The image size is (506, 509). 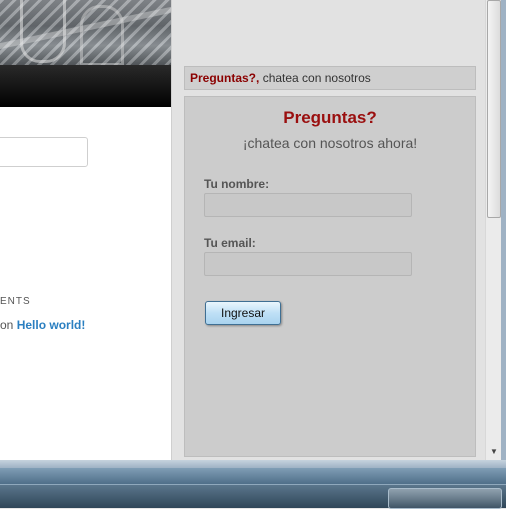 What do you see at coordinates (330, 117) in the screenshot?
I see `chat-form-title: Preguntas?` at bounding box center [330, 117].